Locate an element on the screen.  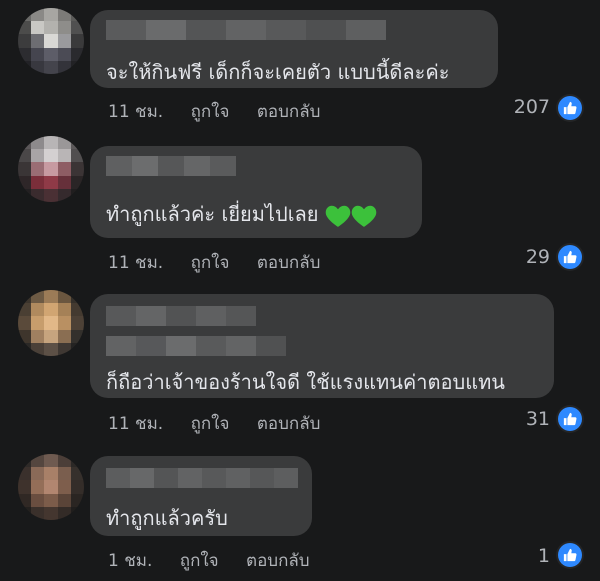
comment-text: ทำถูกแล้วค่ะ เยี่ยมไปเลย is located at coordinates (241, 214).